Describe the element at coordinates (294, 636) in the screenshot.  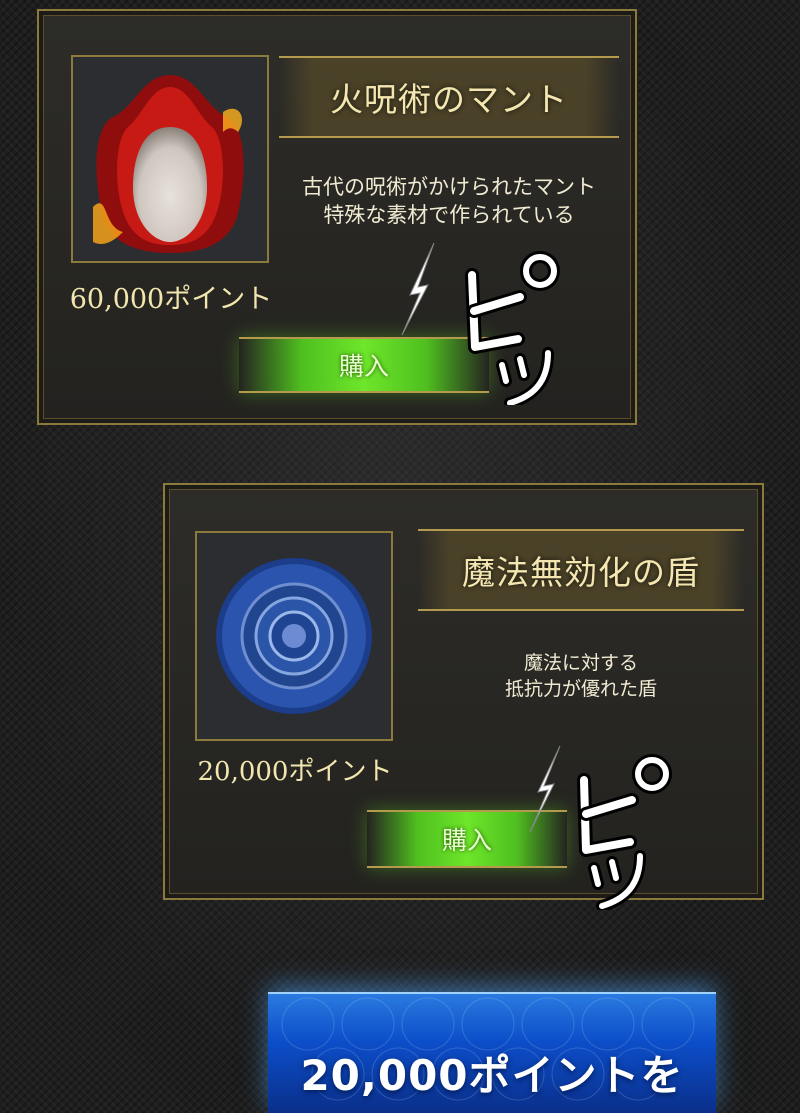
I see `magic-shield-icon` at that location.